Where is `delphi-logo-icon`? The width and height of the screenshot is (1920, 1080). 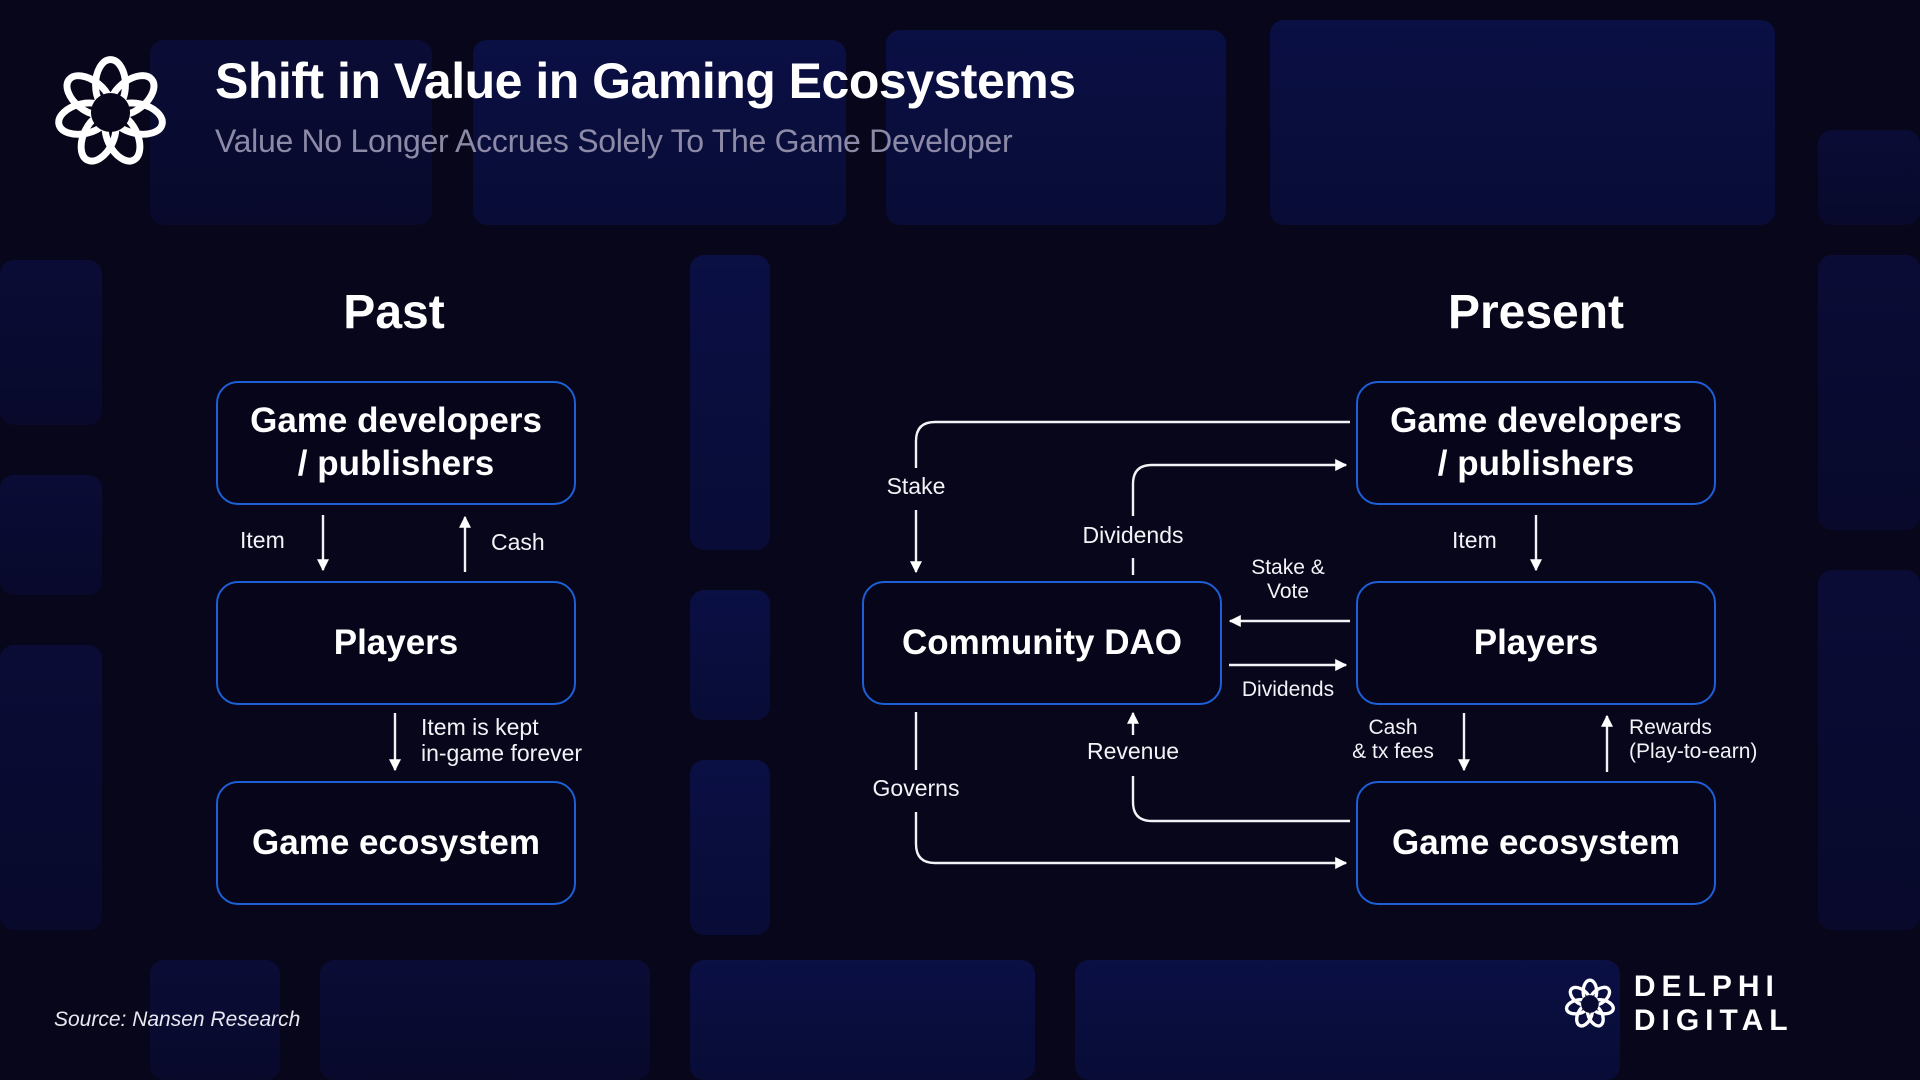 delphi-logo-icon is located at coordinates (110, 112).